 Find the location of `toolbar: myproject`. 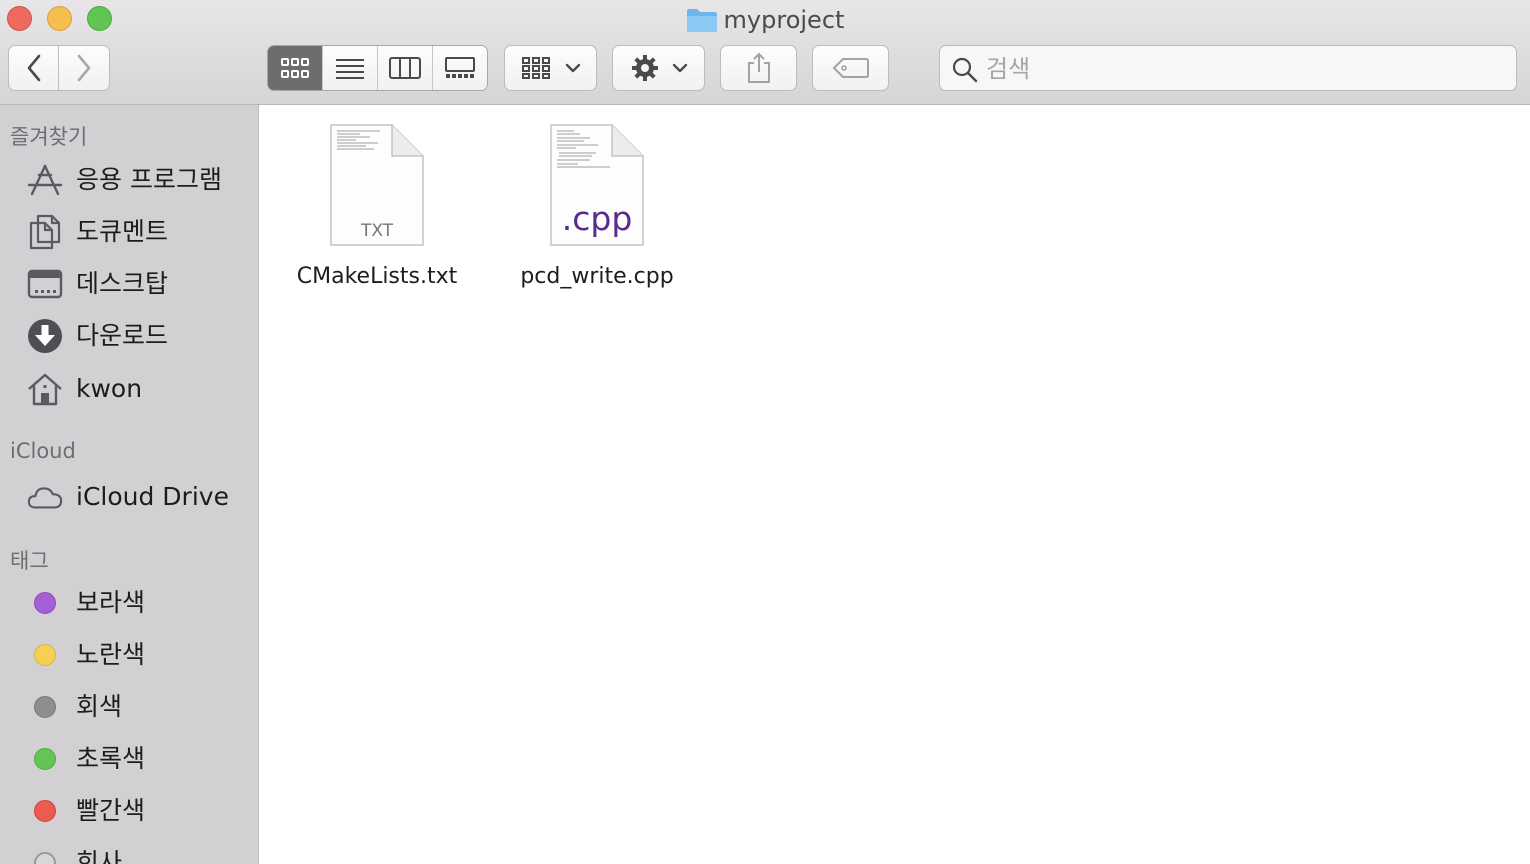

toolbar: myproject is located at coordinates (765, 52).